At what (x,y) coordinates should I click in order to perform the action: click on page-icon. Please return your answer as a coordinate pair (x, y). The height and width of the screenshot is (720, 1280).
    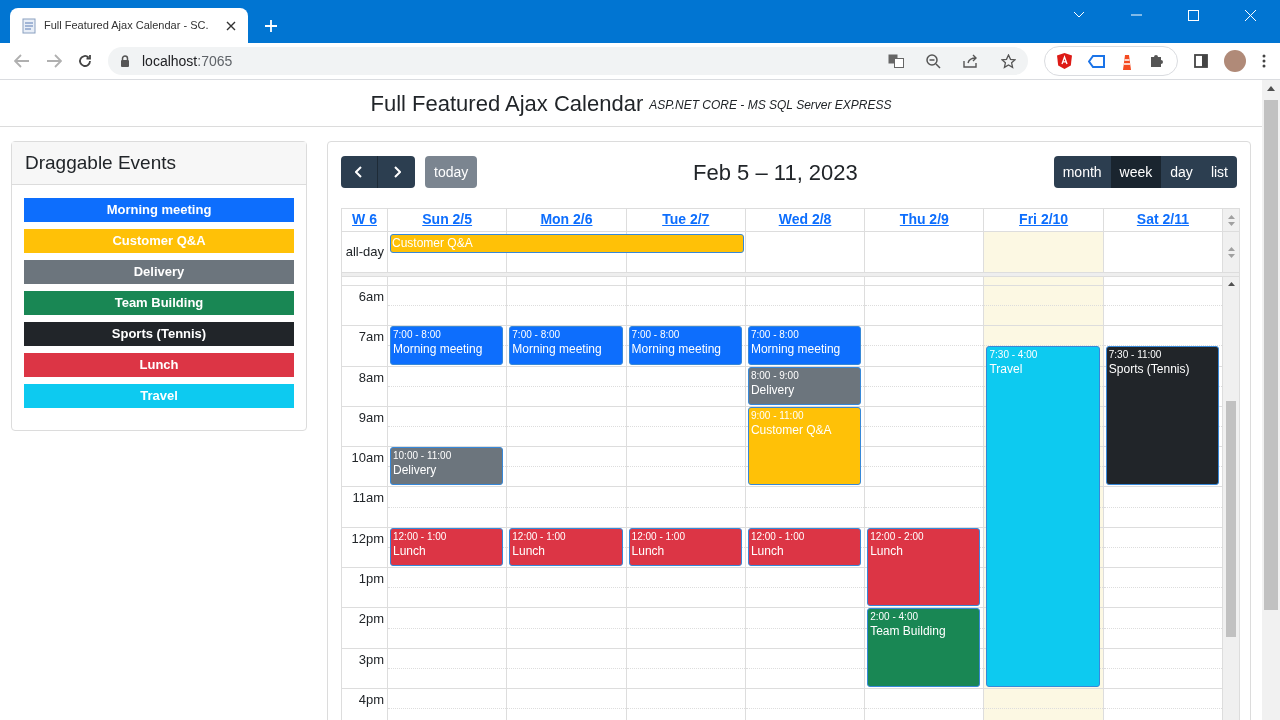
    Looking at the image, I should click on (29, 25).